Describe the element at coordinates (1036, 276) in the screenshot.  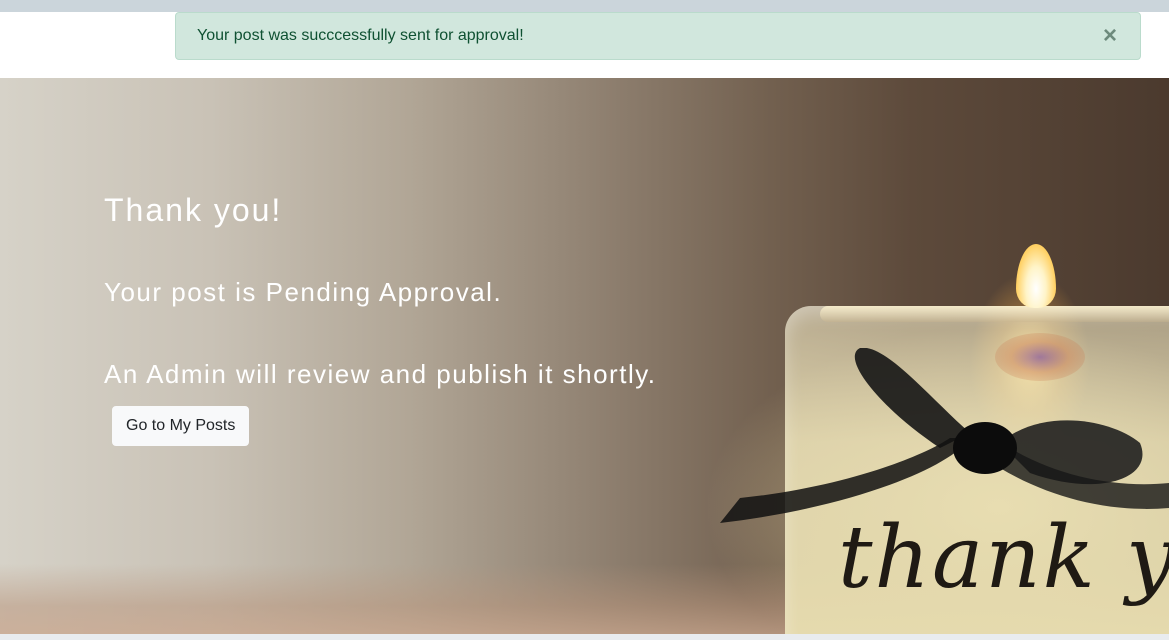
I see `candle-flame-icon` at that location.